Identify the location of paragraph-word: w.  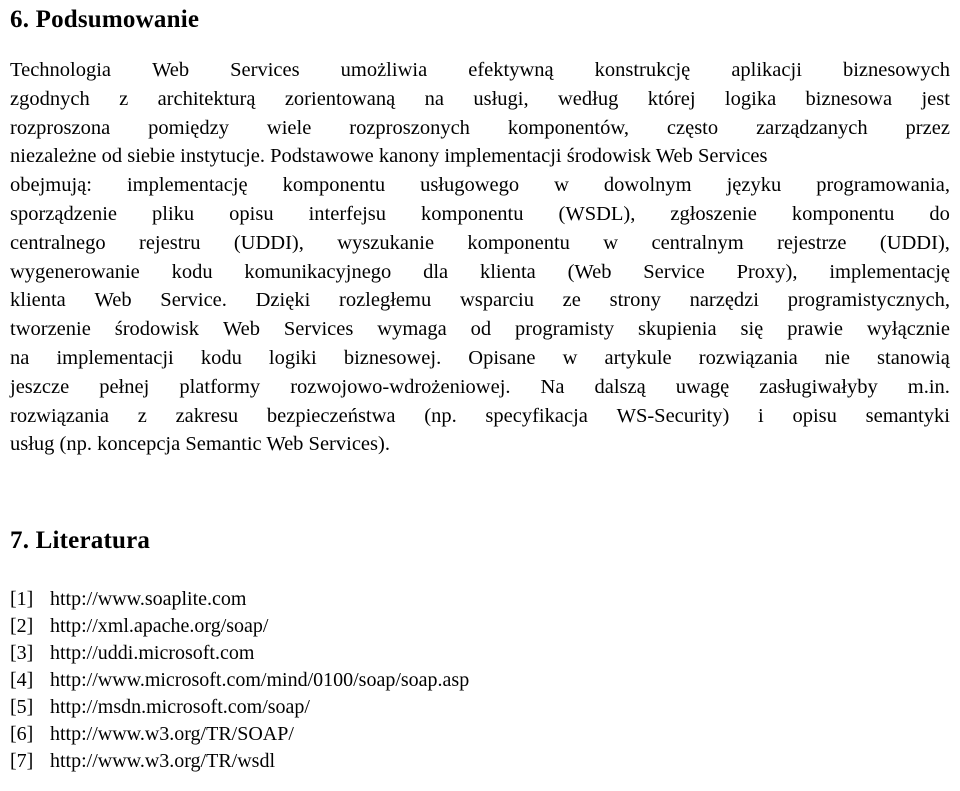
(561, 185).